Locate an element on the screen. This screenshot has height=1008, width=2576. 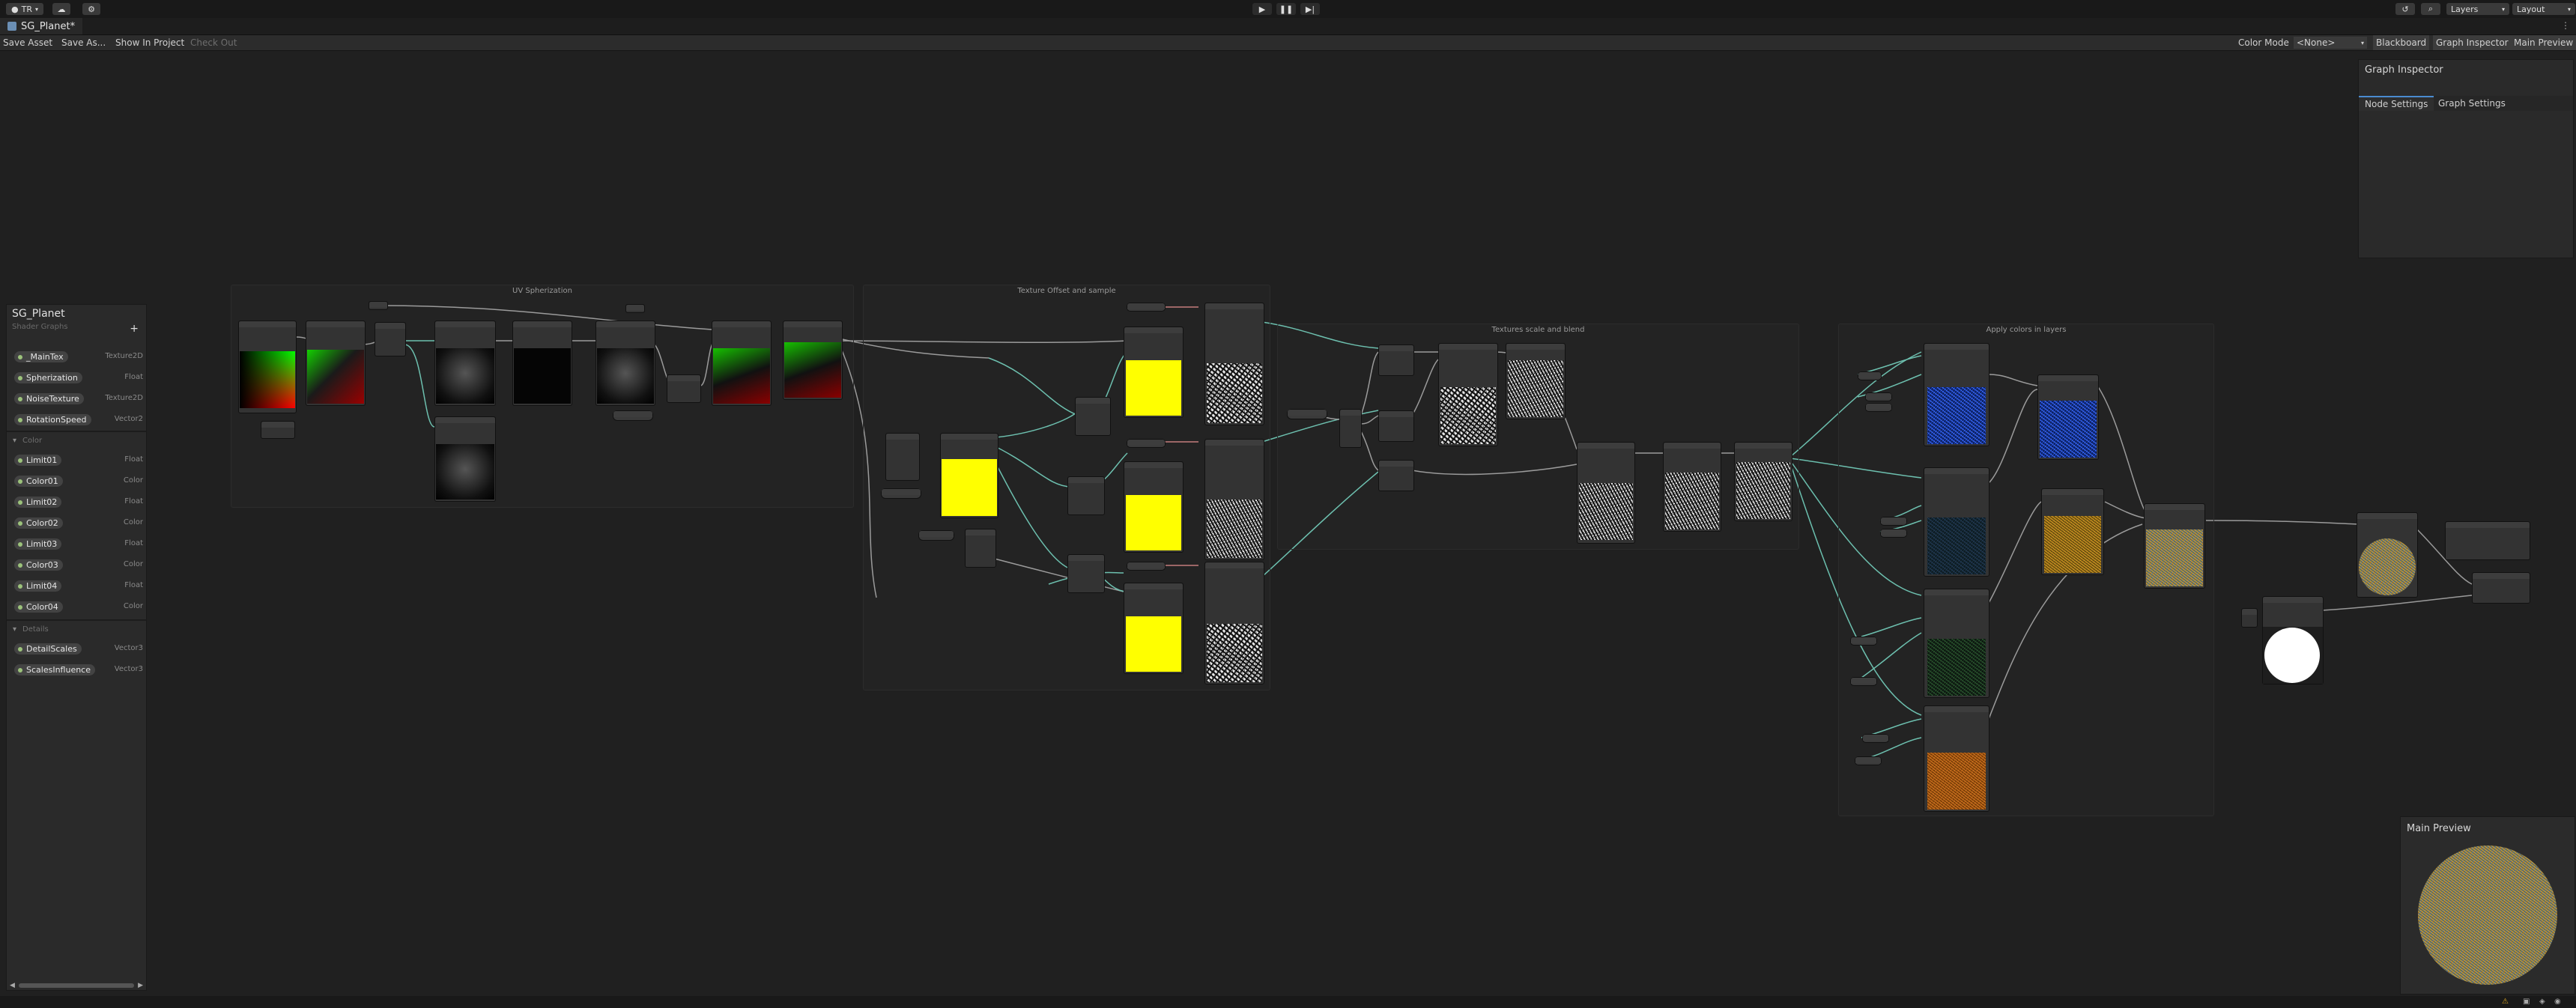
fragment-block is located at coordinates (2501, 588).